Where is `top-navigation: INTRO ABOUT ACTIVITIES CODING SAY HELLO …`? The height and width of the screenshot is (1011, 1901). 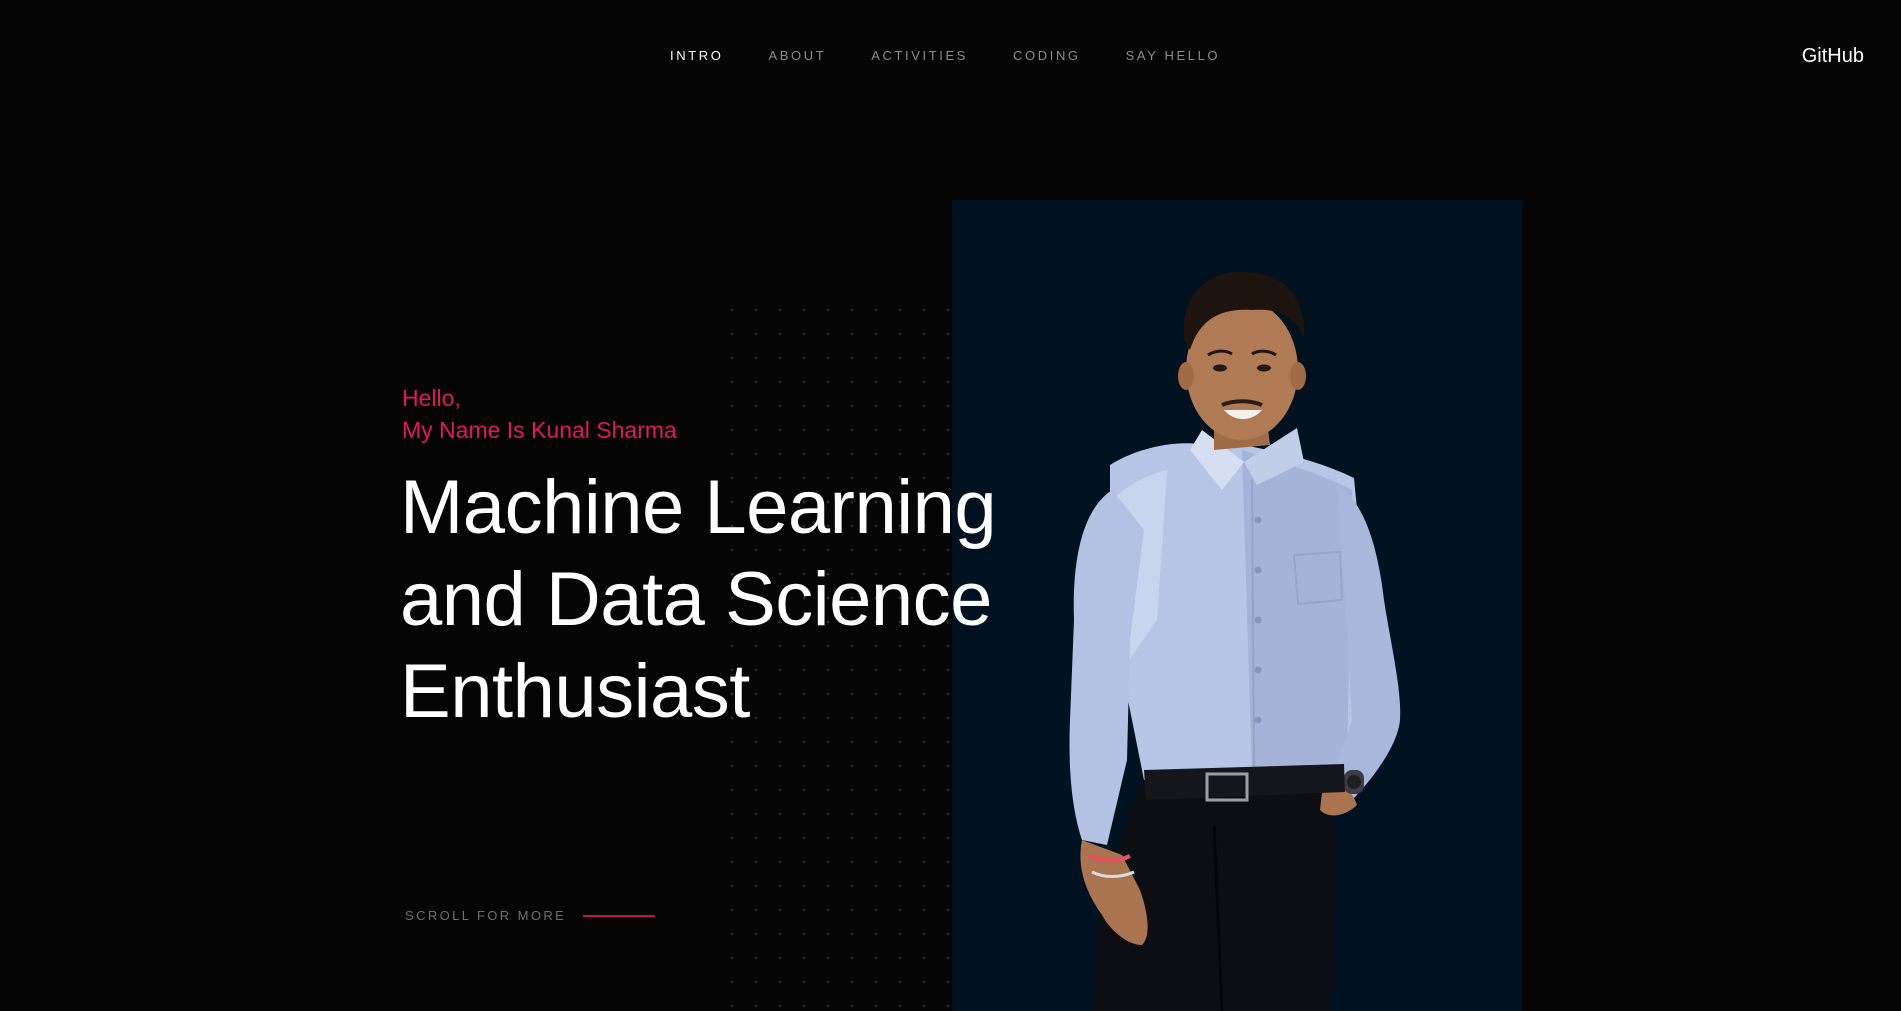
top-navigation: INTRO ABOUT ACTIVITIES CODING SAY HELLO … is located at coordinates (950, 56).